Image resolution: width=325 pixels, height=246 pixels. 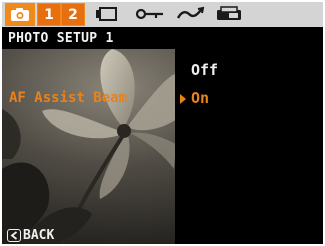 I want to click on option-on: On, so click(x=200, y=98).